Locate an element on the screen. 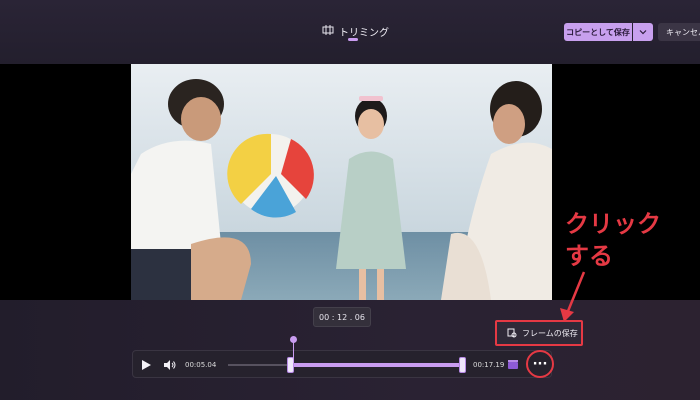 The width and height of the screenshot is (700, 400). play-icon is located at coordinates (146, 365).